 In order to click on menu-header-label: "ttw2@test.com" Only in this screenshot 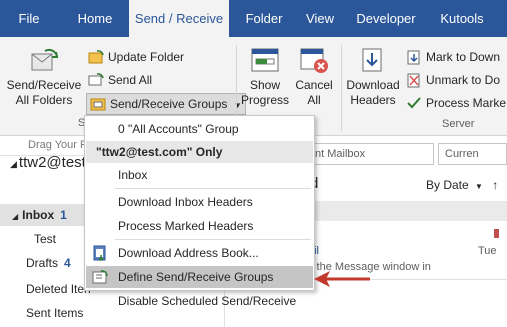, I will do `click(159, 152)`.